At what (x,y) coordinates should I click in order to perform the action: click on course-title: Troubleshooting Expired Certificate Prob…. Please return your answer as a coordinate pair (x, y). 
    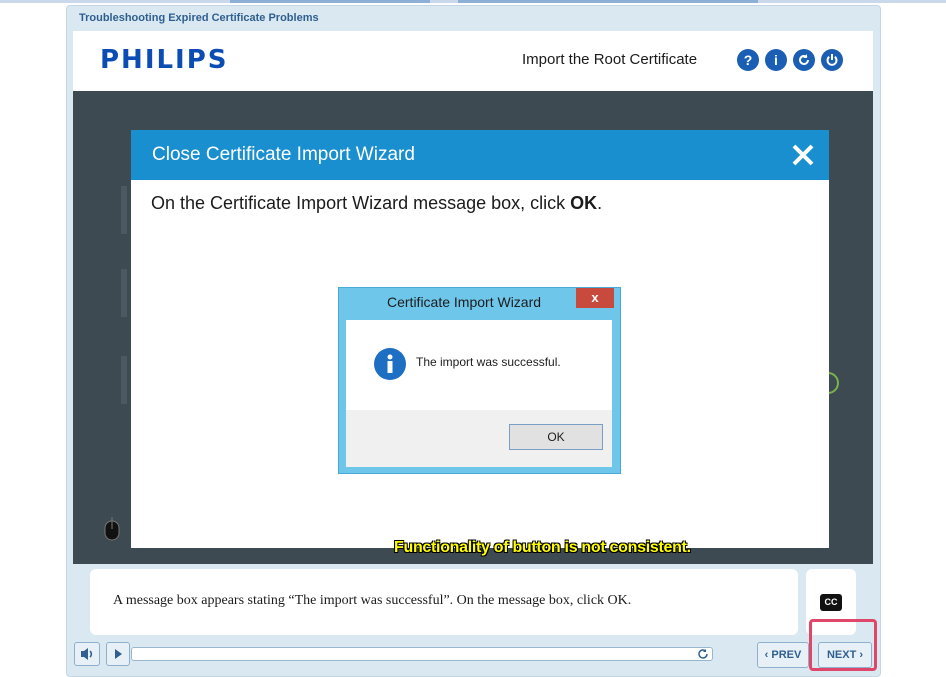
    Looking at the image, I should click on (199, 18).